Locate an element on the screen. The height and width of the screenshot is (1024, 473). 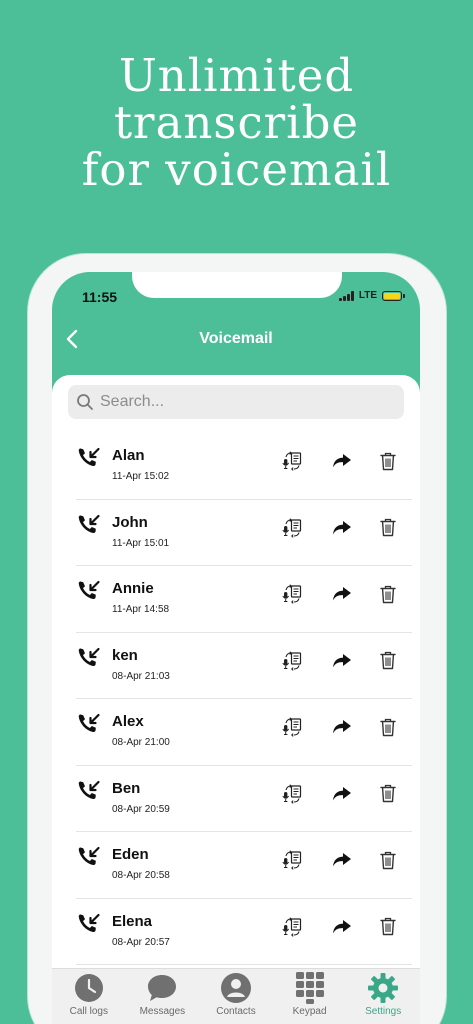
tab-contacts: Contacts is located at coordinates (236, 996).